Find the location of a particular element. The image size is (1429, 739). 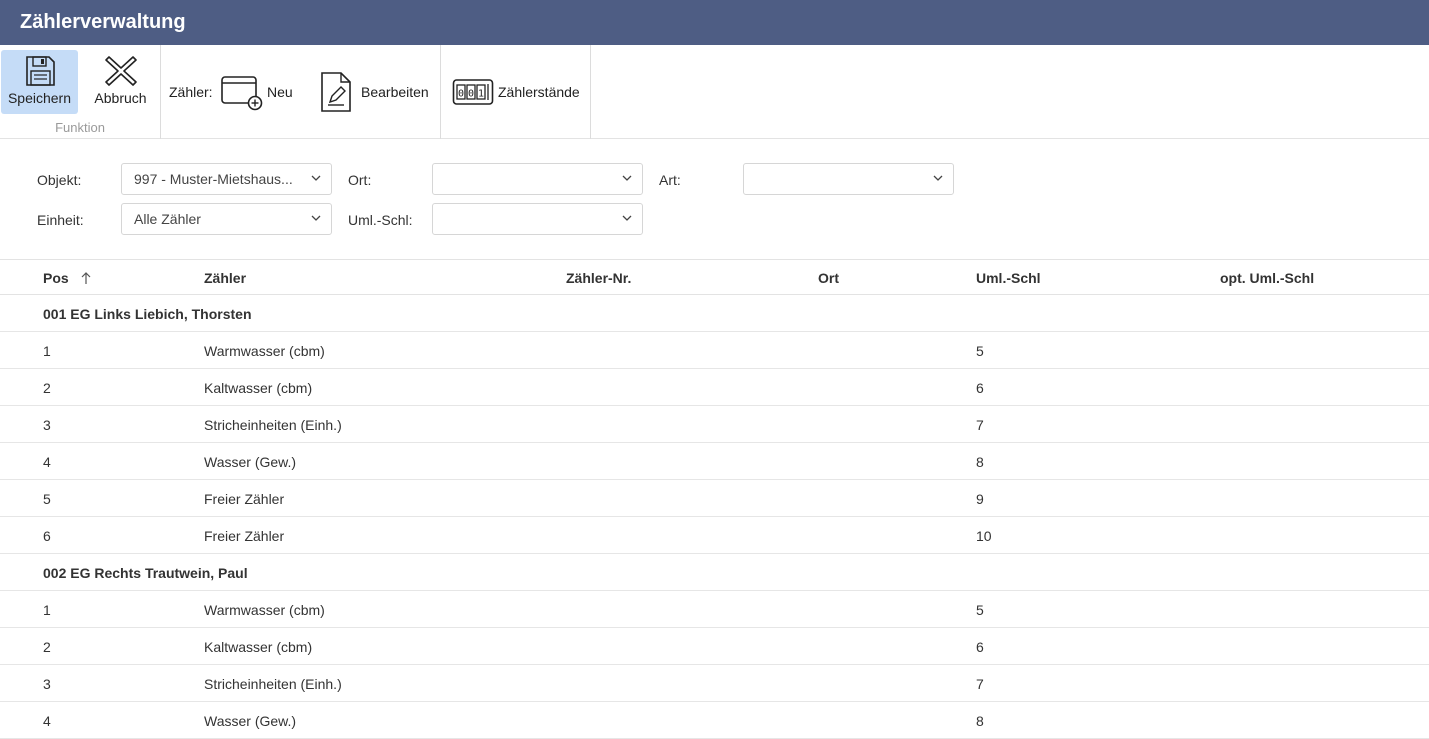

counter-readings-label: Zählerstände is located at coordinates (539, 92).